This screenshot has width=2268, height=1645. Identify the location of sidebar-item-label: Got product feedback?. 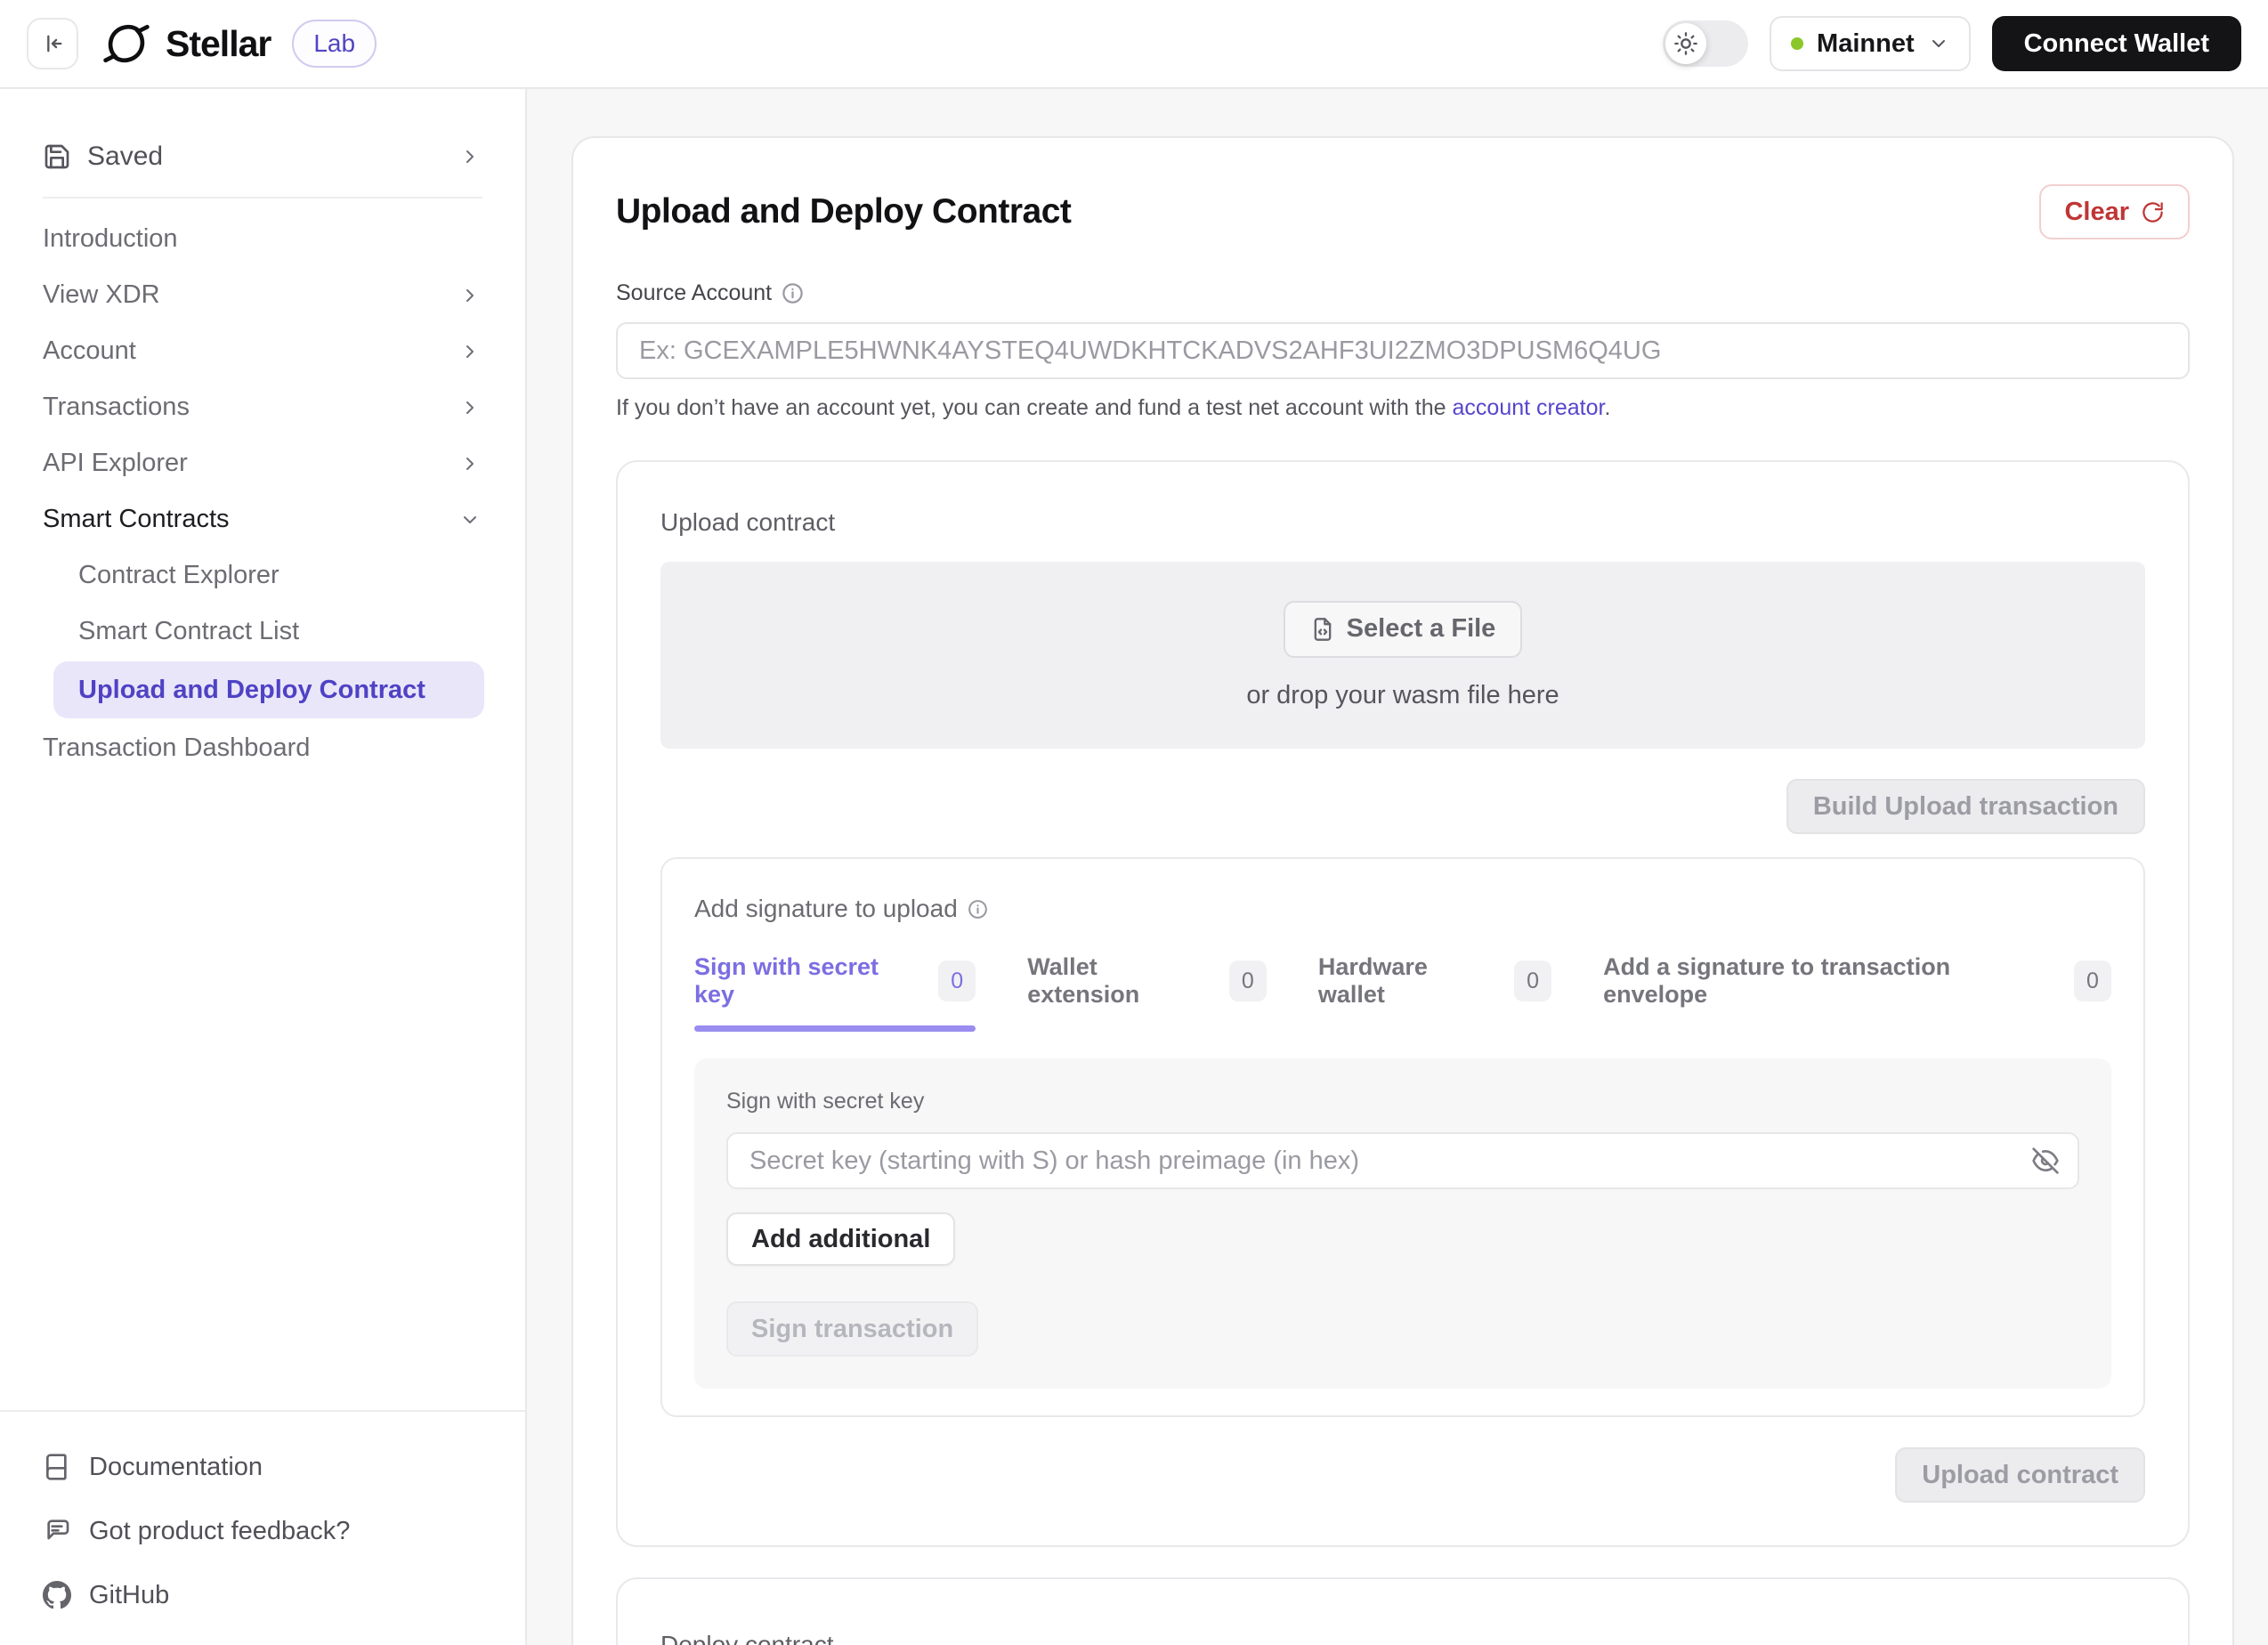
(220, 1531).